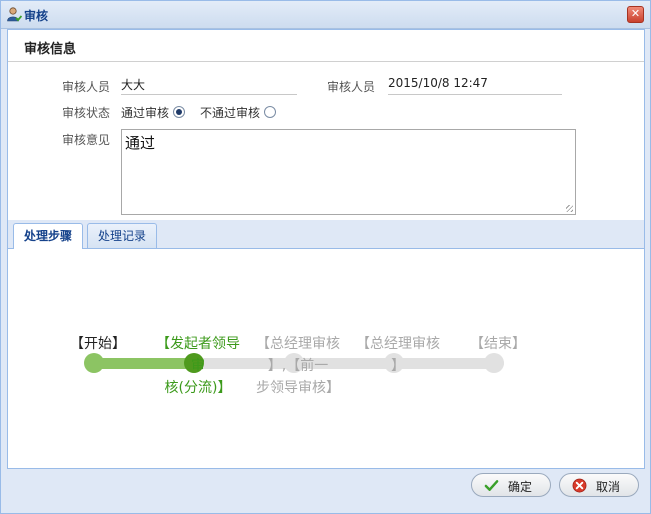 The image size is (651, 514). Describe the element at coordinates (98, 344) in the screenshot. I see `workflow-step-label-0: 【开始】` at that location.